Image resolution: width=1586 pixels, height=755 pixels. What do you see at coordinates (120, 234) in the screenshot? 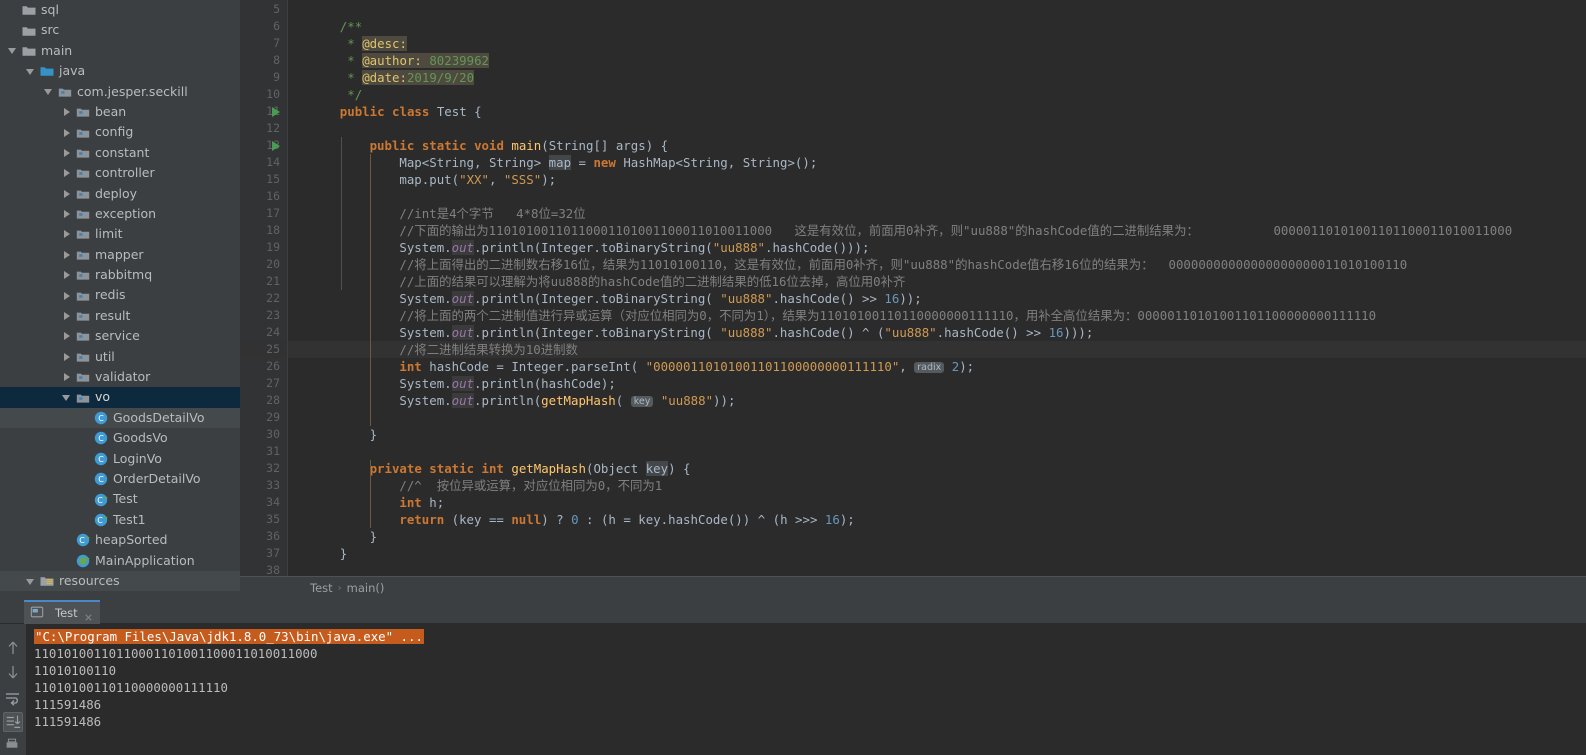
I see `tree-item-limit: limit` at bounding box center [120, 234].